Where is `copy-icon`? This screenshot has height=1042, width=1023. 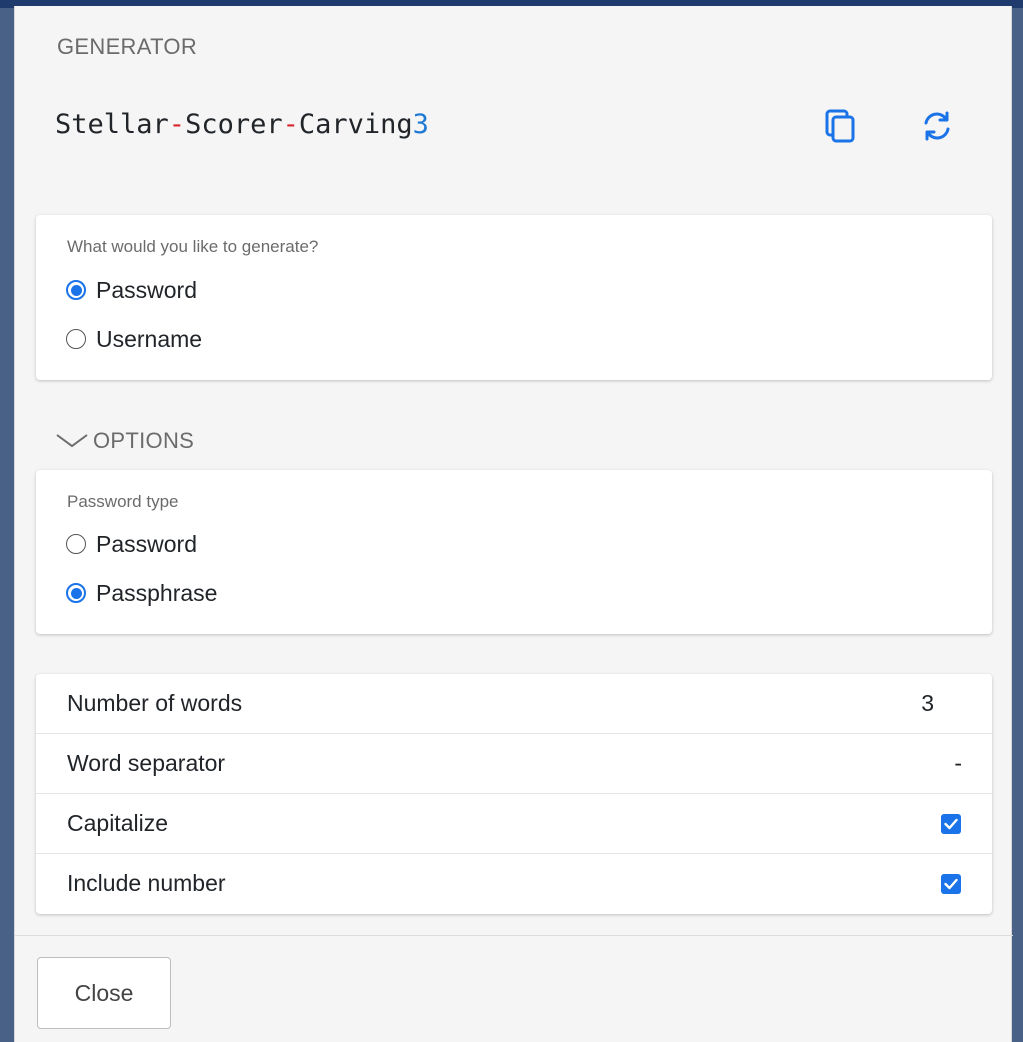 copy-icon is located at coordinates (840, 126).